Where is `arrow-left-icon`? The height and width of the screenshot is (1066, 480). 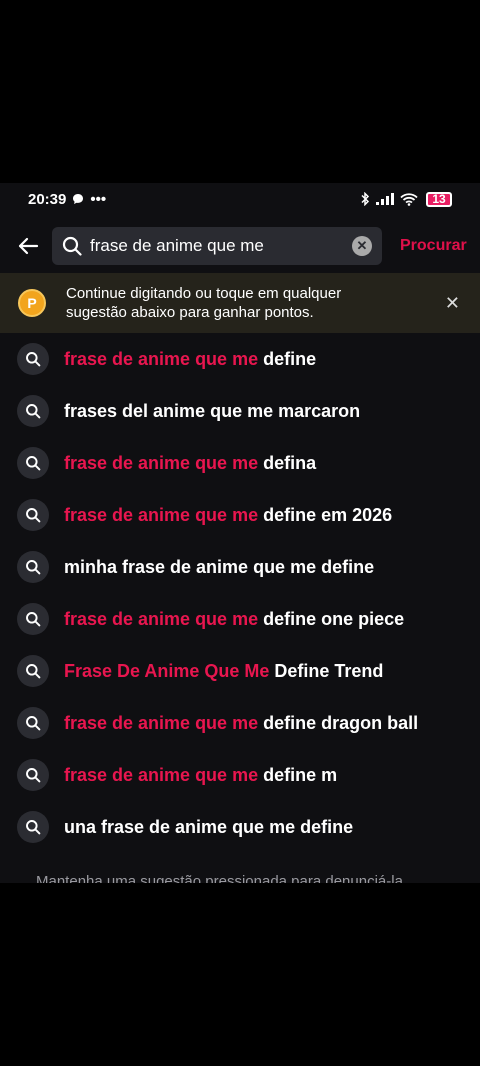 arrow-left-icon is located at coordinates (28, 246).